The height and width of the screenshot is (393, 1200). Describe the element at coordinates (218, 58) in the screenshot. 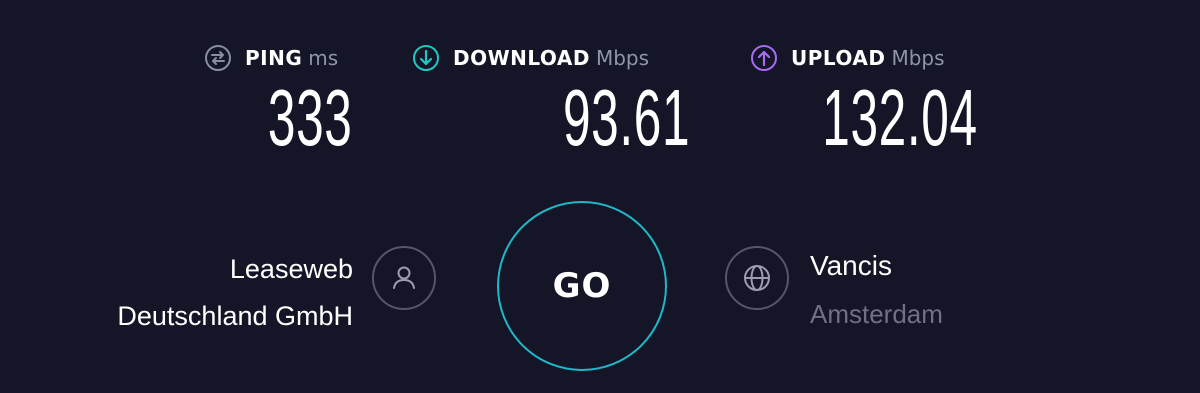

I see `ping-icon` at that location.